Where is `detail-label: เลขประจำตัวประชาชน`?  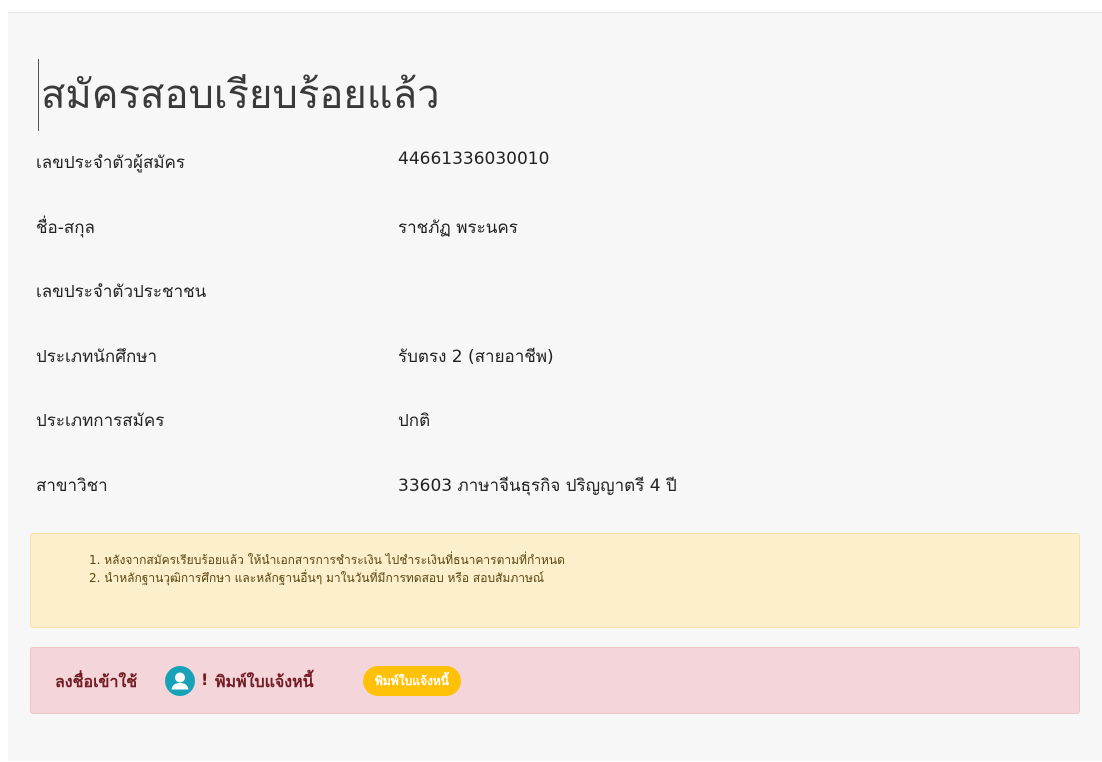
detail-label: เลขประจำตัวประชาชน is located at coordinates (121, 292).